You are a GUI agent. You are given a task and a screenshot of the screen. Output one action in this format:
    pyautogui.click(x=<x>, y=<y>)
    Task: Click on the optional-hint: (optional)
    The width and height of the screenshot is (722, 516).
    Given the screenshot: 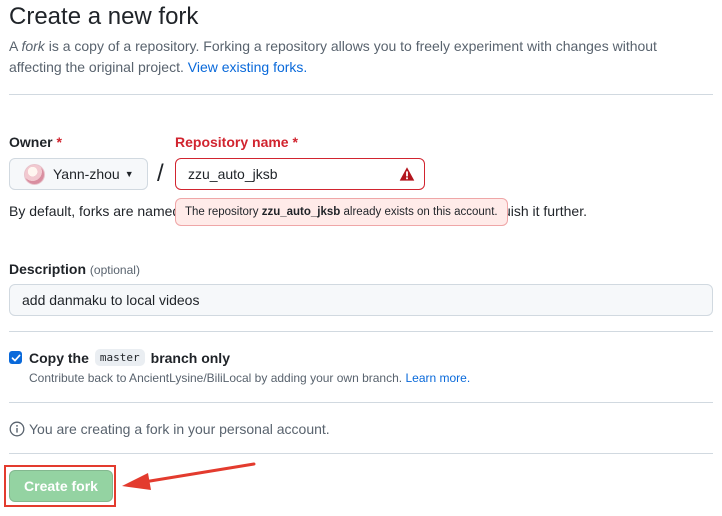 What is the action you would take?
    pyautogui.click(x=114, y=270)
    